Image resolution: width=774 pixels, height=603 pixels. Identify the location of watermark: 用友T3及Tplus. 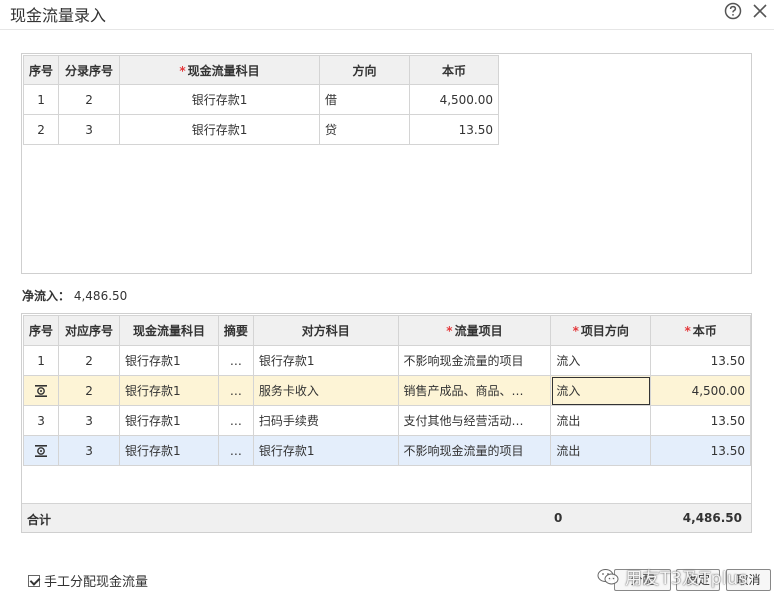
(672, 576).